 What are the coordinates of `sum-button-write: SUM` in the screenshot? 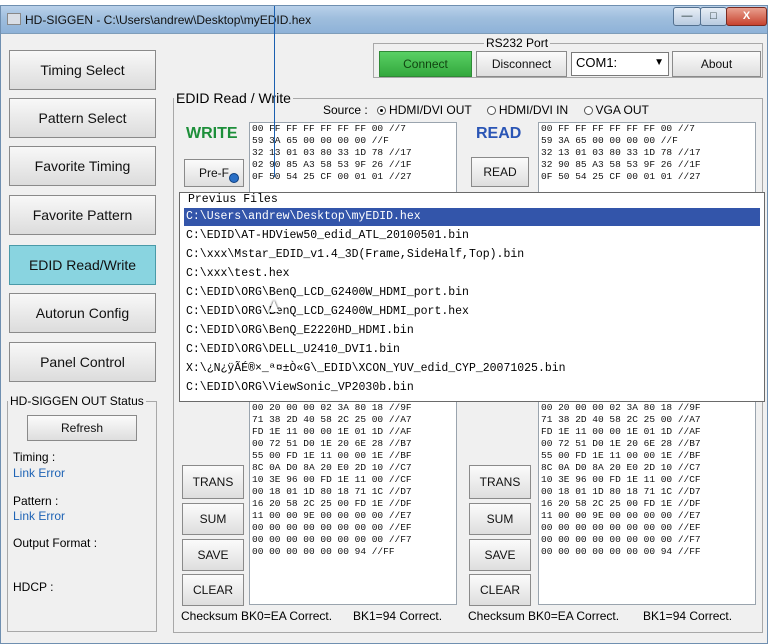 It's located at (213, 519).